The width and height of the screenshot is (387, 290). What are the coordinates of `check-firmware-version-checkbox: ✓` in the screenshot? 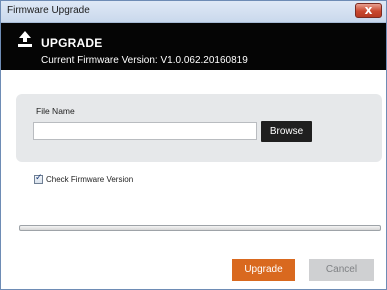 It's located at (38, 178).